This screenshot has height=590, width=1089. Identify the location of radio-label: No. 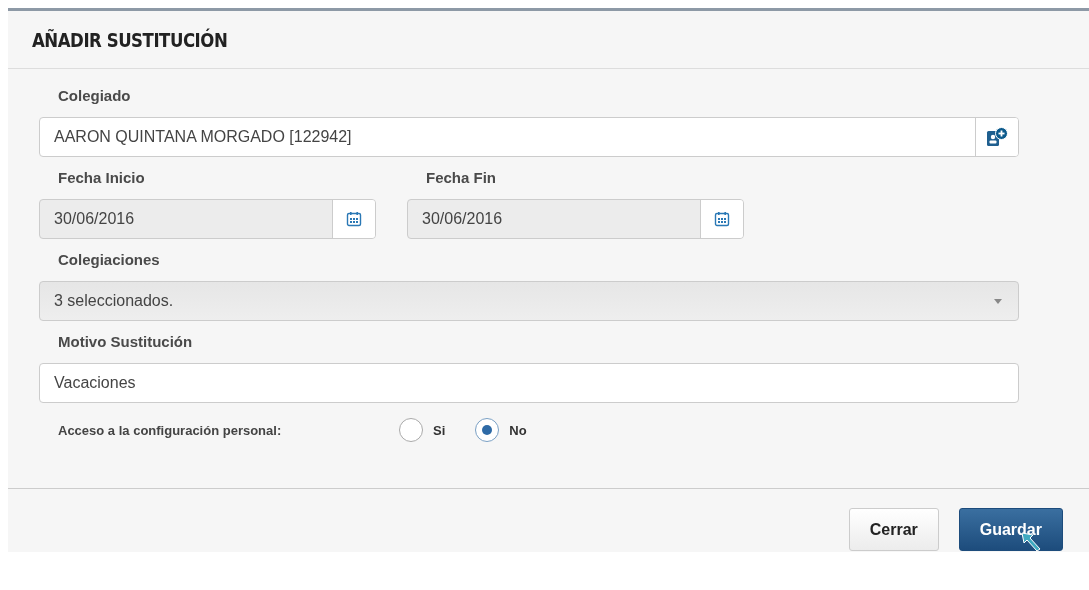
(518, 430).